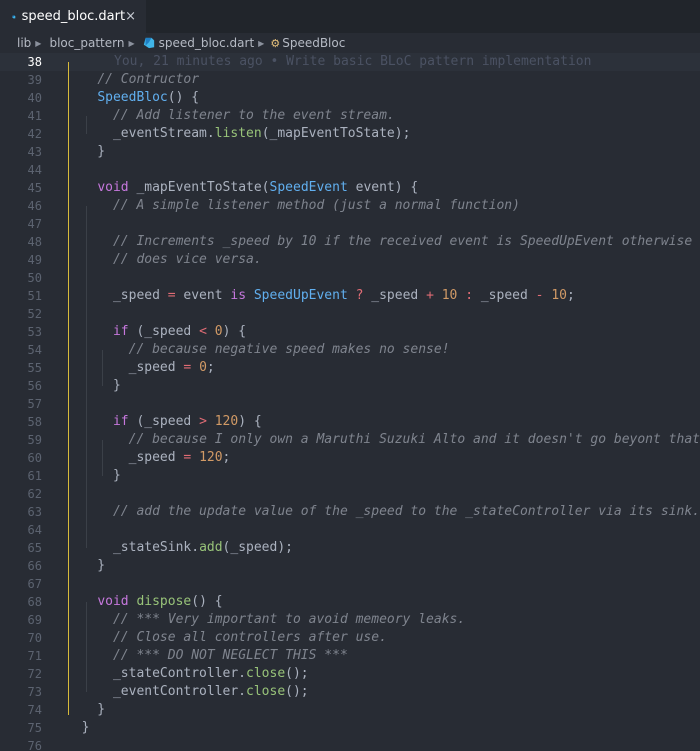 Image resolution: width=700 pixels, height=751 pixels. I want to click on code-line: 62, so click(350, 494).